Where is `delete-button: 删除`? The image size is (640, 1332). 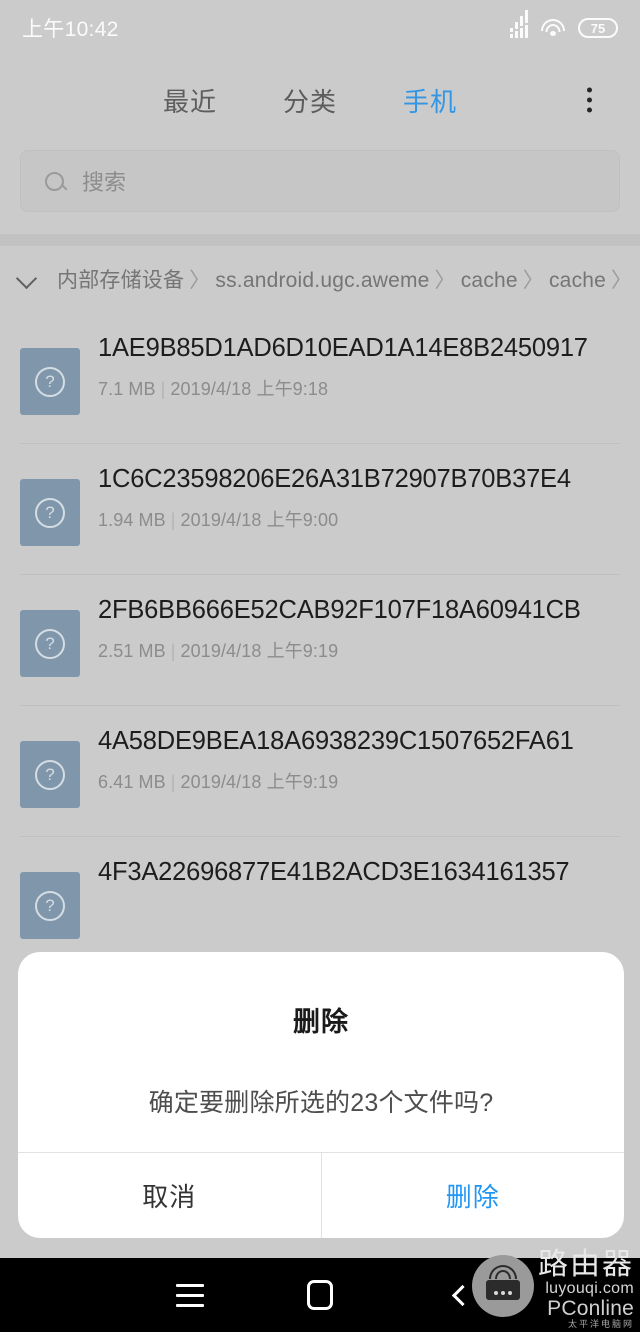 delete-button: 删除 is located at coordinates (472, 1195).